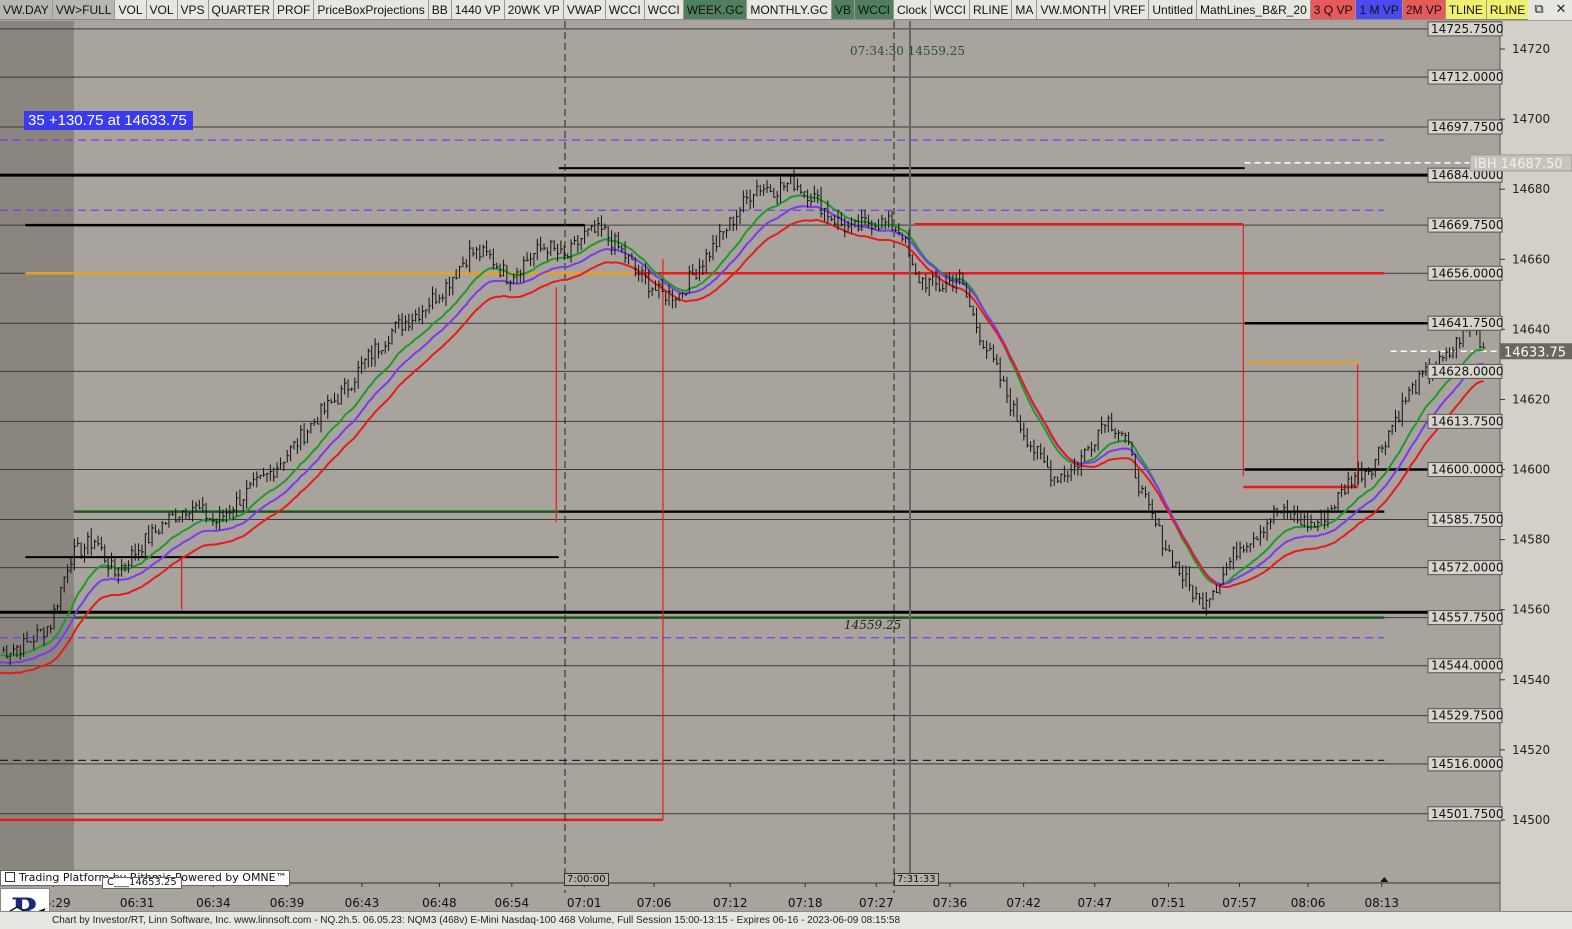 The image size is (1572, 929). Describe the element at coordinates (654, 903) in the screenshot. I see `x-tick-label: 07:06` at that location.